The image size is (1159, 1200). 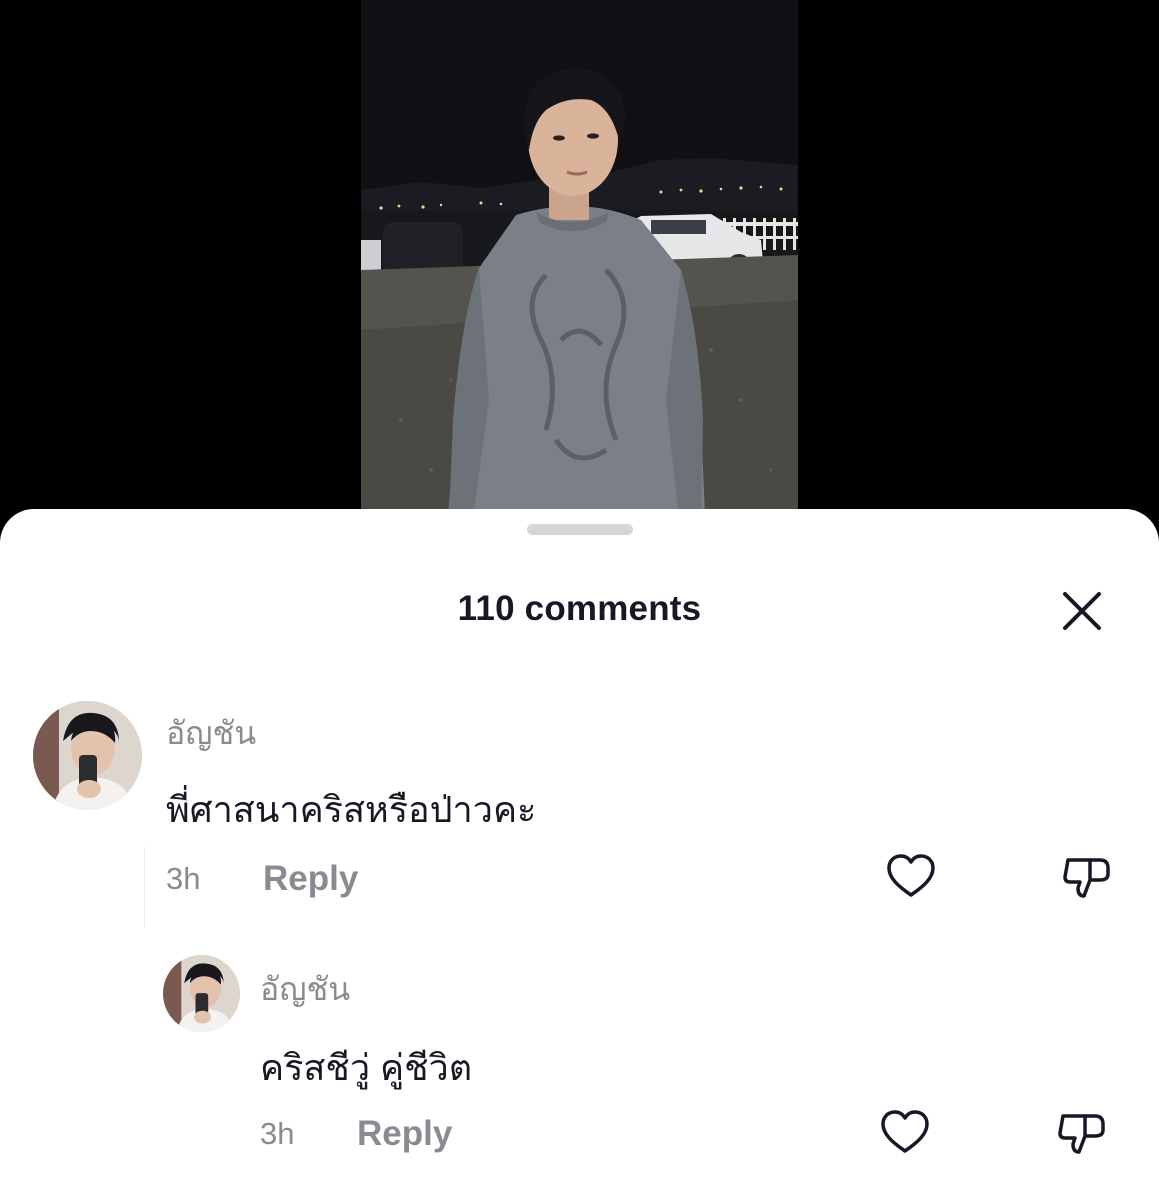 What do you see at coordinates (905, 1133) in the screenshot?
I see `heart-icon` at bounding box center [905, 1133].